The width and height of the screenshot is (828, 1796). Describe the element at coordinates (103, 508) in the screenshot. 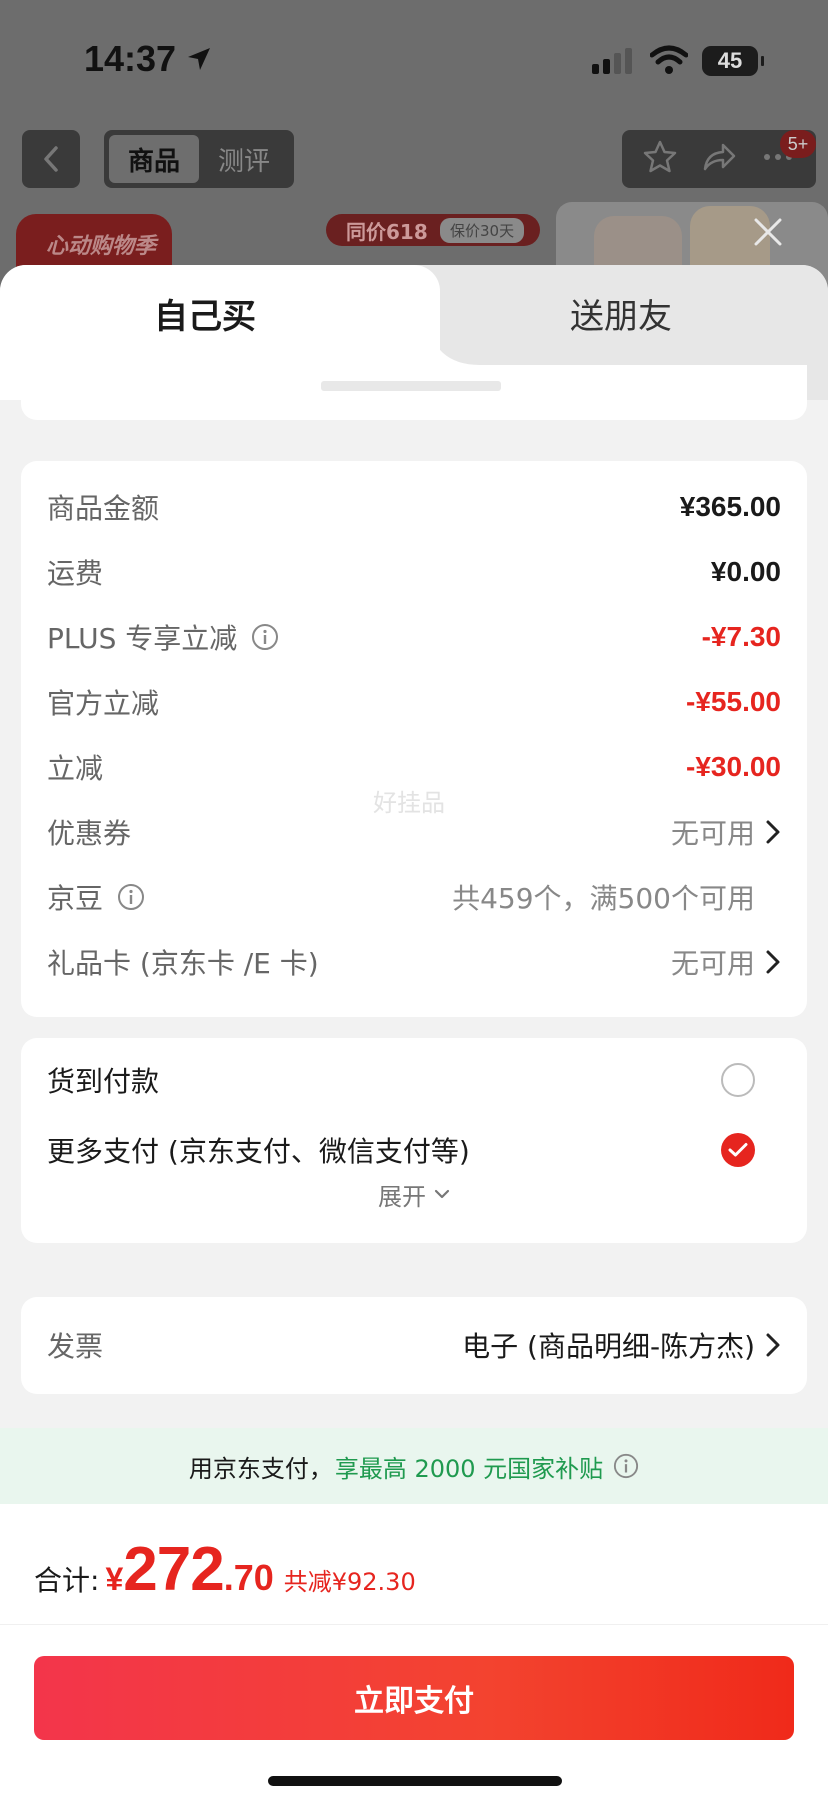

I see `goods-amount-label: 商品金额` at that location.